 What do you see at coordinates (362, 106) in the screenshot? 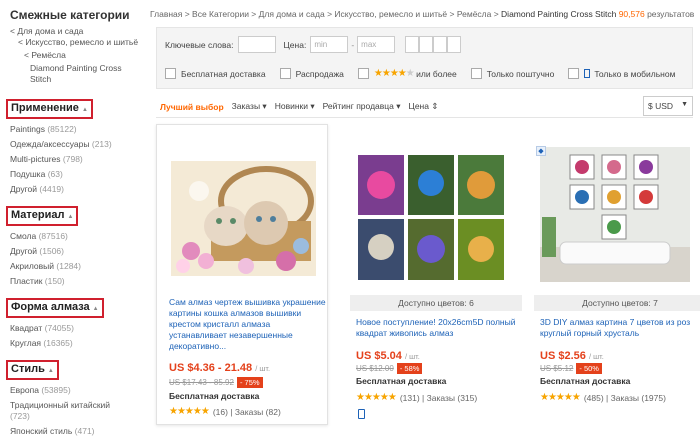
I see `sort-seller-rating: Рейтинг продавца ▾` at bounding box center [362, 106].